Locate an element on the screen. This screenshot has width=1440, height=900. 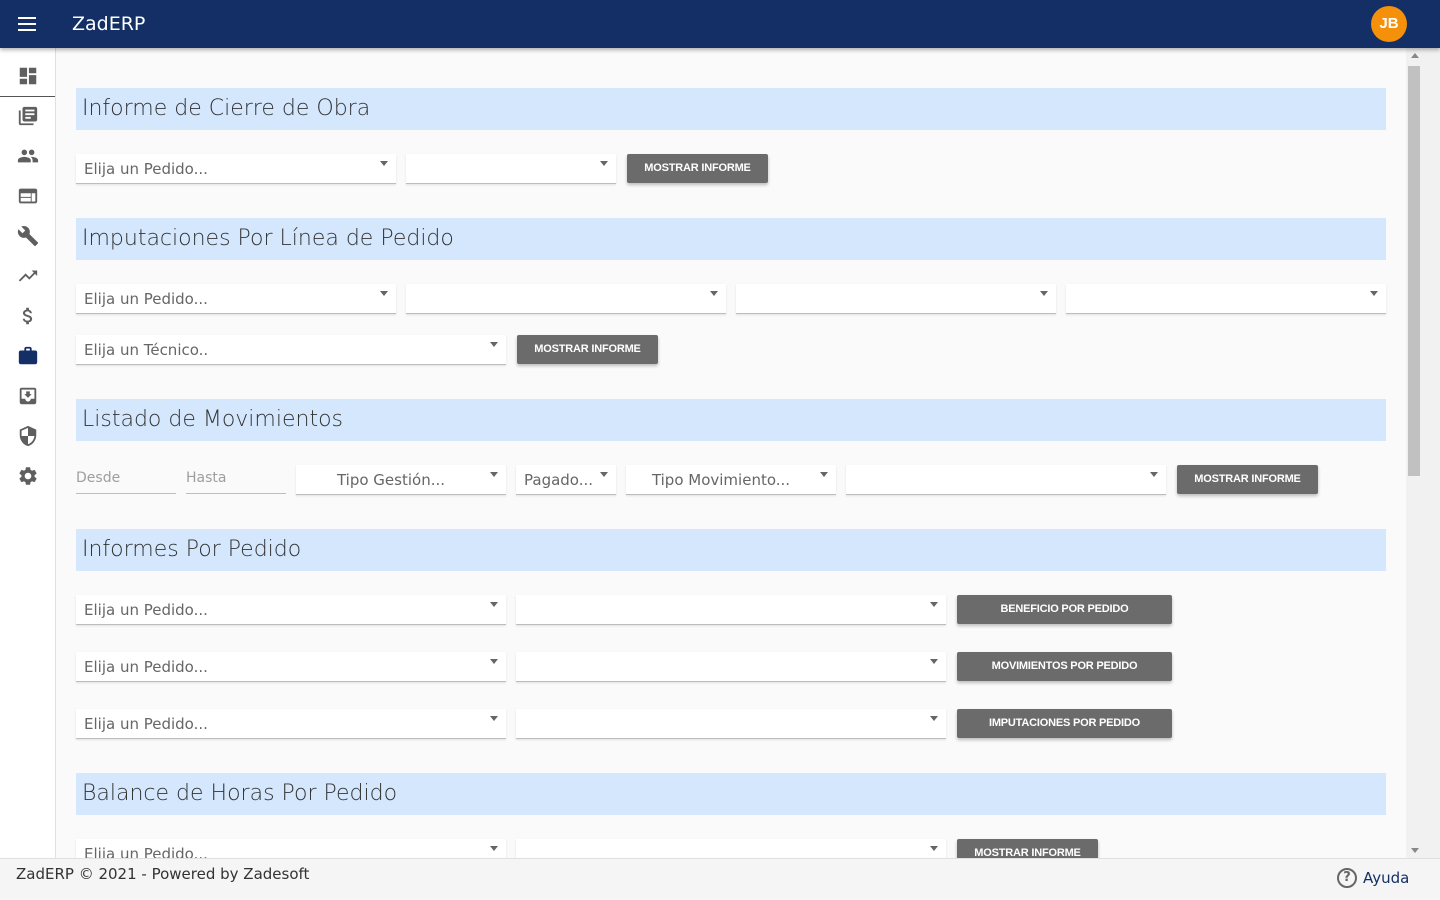
sidebar-item-reports is located at coordinates (27, 356).